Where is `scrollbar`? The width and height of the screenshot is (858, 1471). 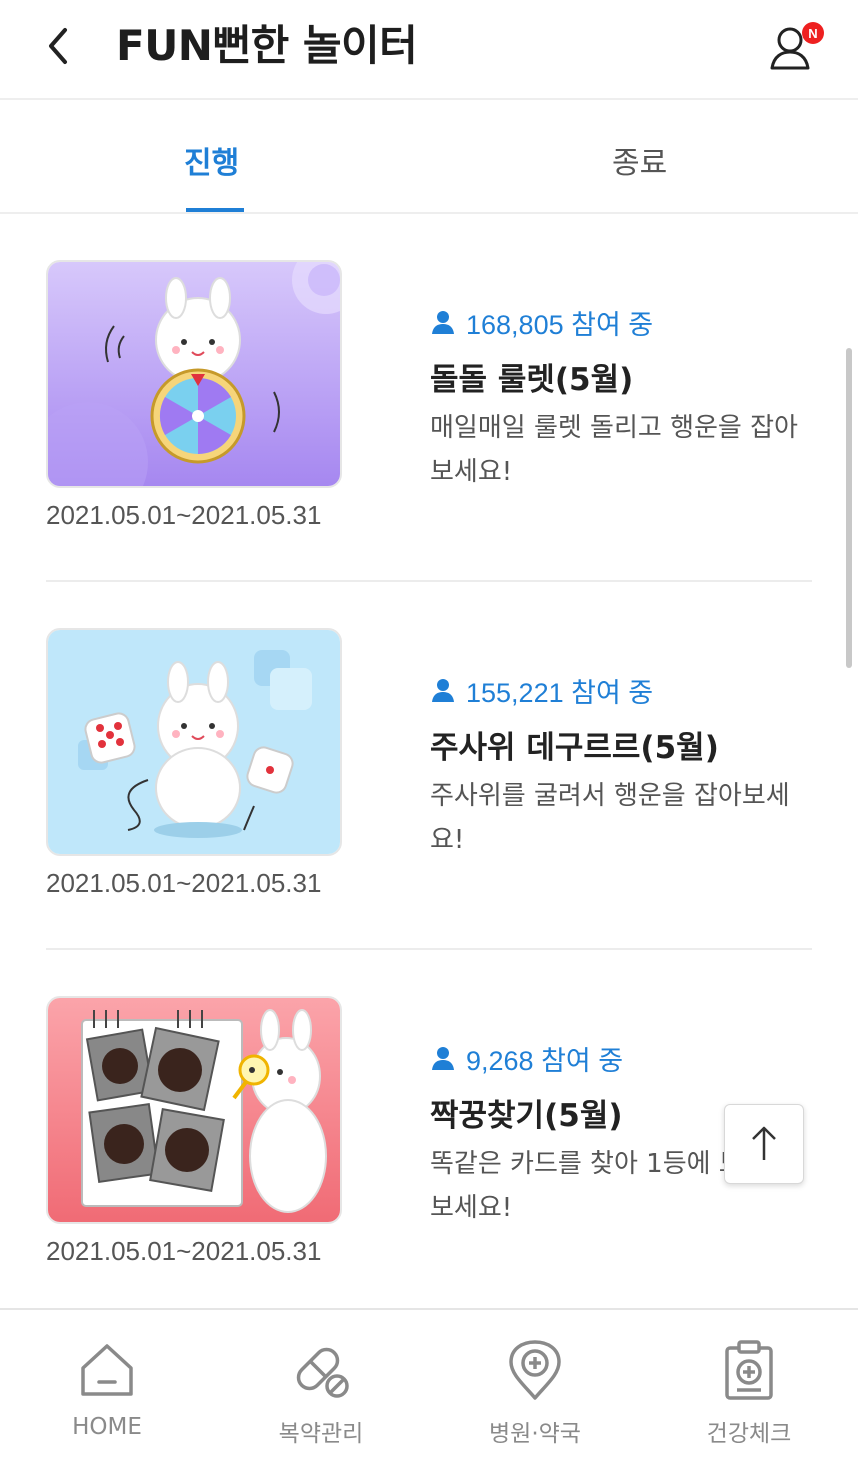
scrollbar is located at coordinates (849, 508).